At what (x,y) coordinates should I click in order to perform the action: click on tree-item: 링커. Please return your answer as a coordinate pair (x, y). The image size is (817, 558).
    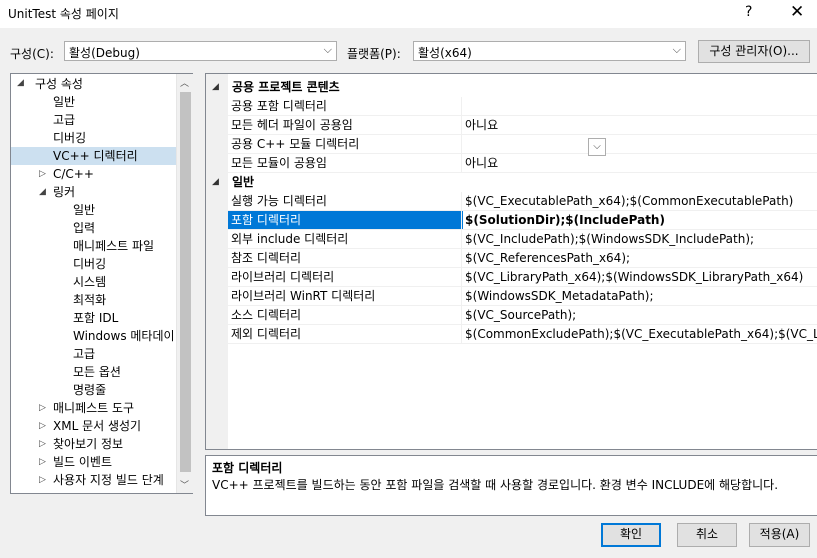
    Looking at the image, I should click on (64, 192).